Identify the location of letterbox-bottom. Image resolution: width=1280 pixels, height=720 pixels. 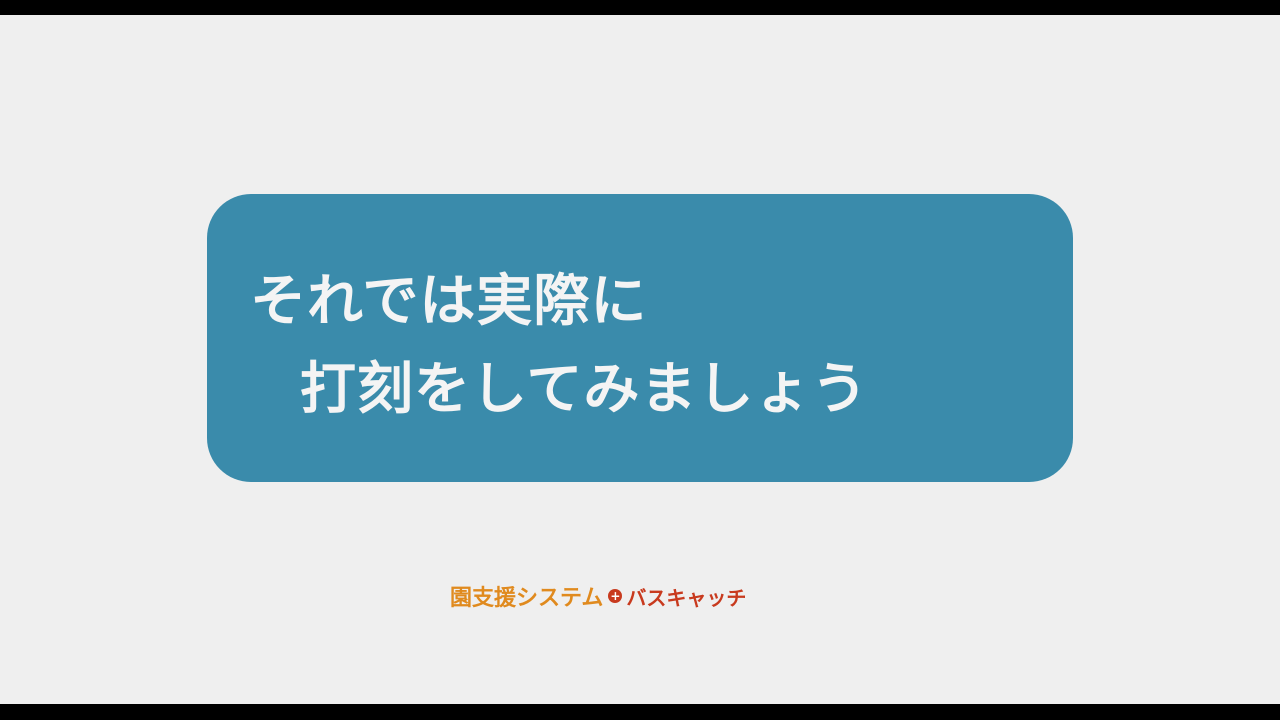
(640, 712).